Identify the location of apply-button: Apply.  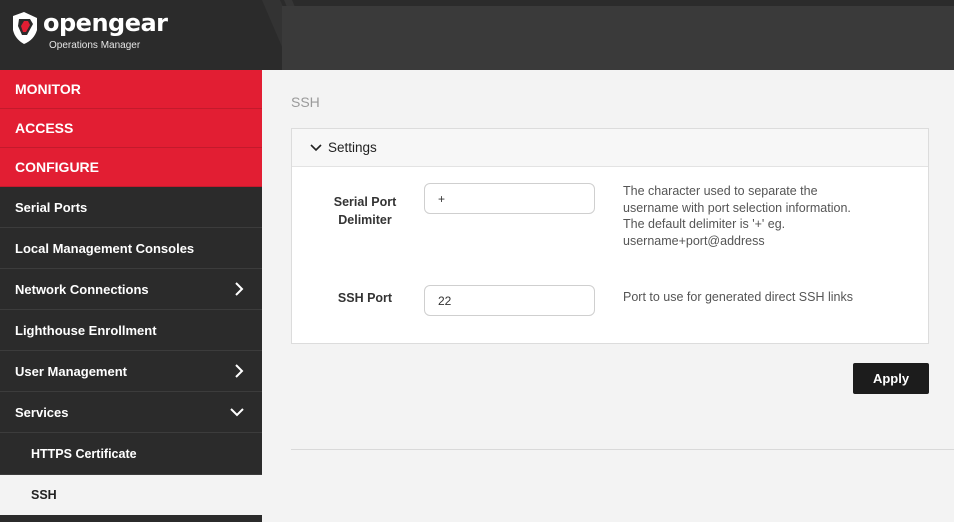
(891, 378).